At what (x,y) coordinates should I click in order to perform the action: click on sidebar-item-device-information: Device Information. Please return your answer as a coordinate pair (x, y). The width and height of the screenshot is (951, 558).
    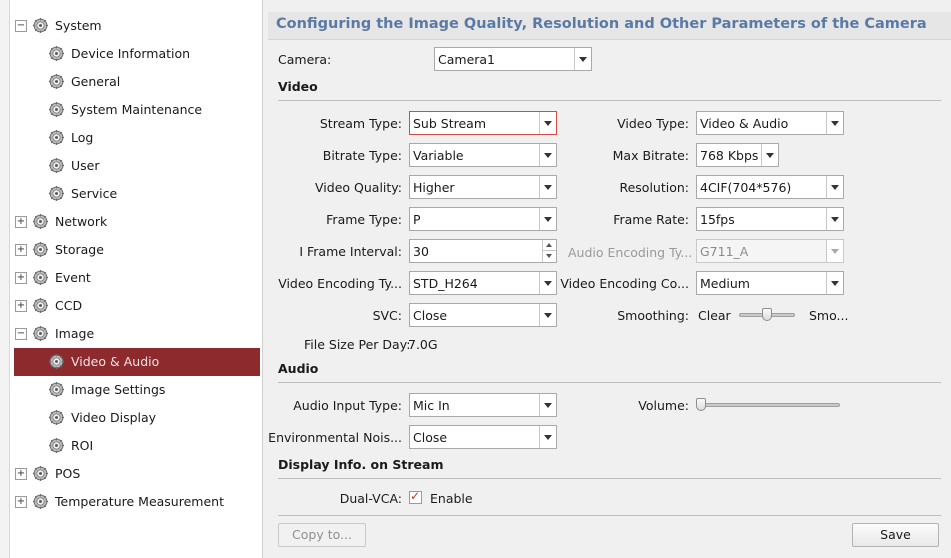
    Looking at the image, I should click on (131, 54).